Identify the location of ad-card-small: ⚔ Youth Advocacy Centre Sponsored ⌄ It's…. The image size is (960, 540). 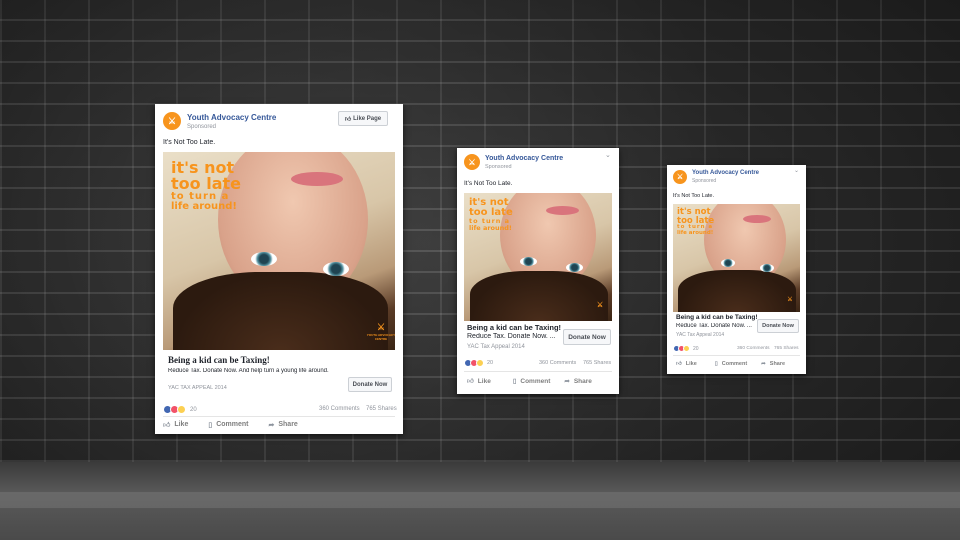
(736, 269).